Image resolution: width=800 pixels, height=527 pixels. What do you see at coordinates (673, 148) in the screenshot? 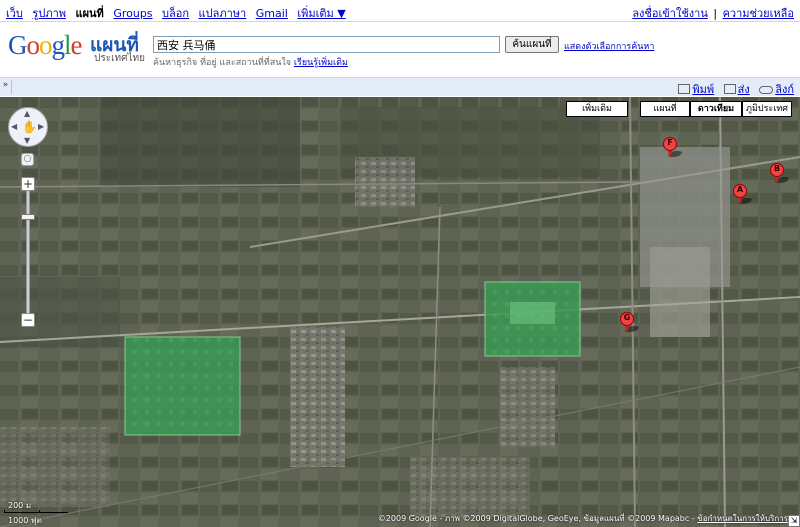
I see `map-marker-f: F` at bounding box center [673, 148].